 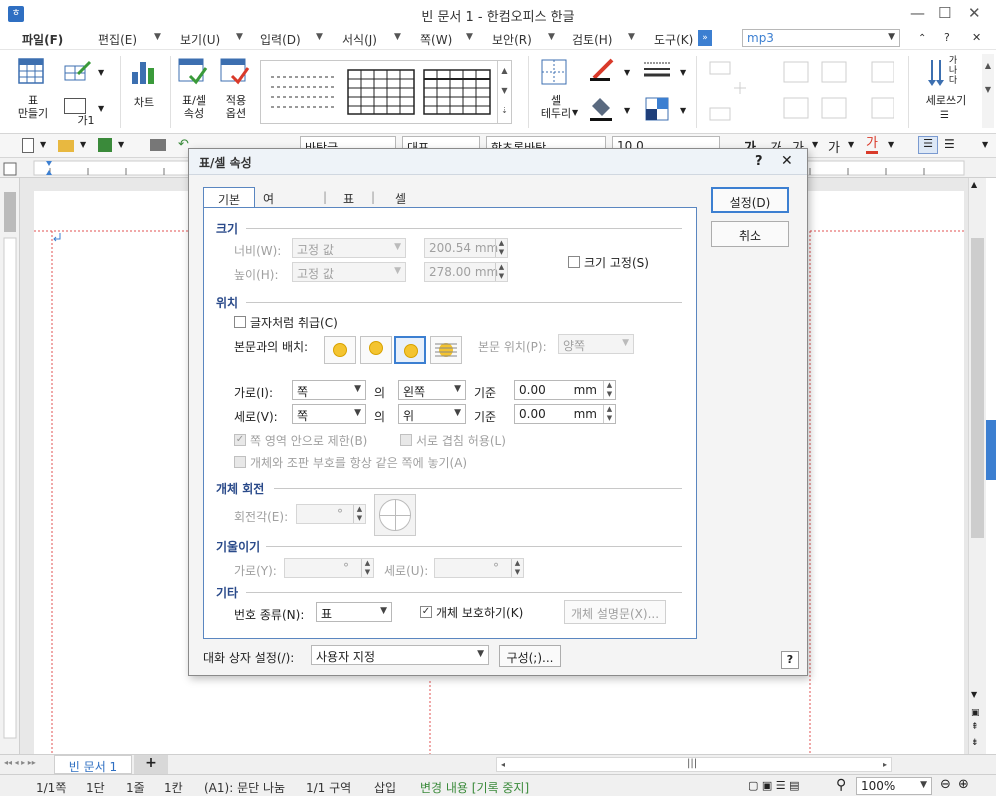 I want to click on chart-button: 차트, so click(x=144, y=102).